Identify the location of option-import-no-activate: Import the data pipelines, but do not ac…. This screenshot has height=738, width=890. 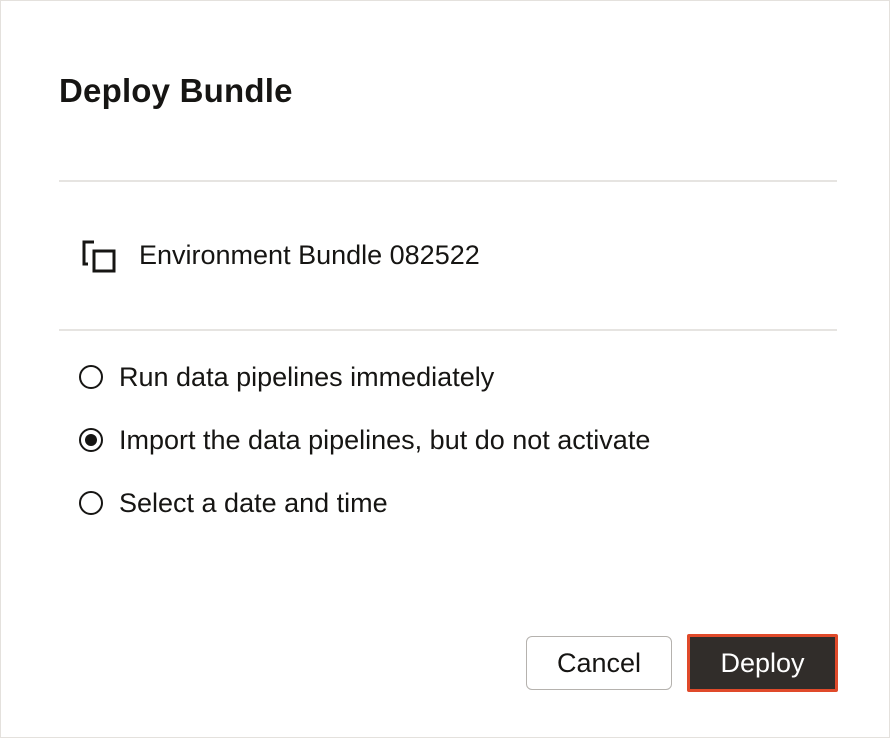
(364, 440).